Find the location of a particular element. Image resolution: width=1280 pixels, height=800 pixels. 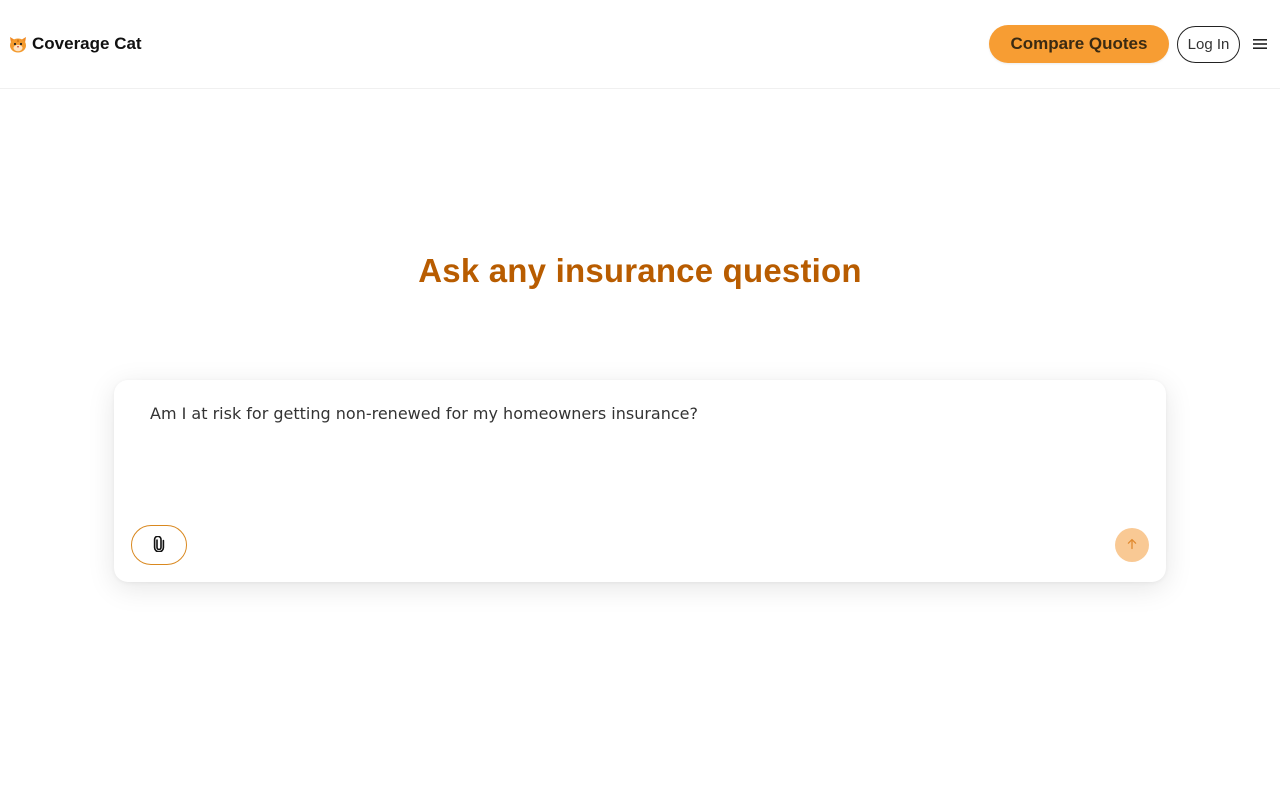

header-actions: Compare Quotes Log In is located at coordinates (1130, 44).